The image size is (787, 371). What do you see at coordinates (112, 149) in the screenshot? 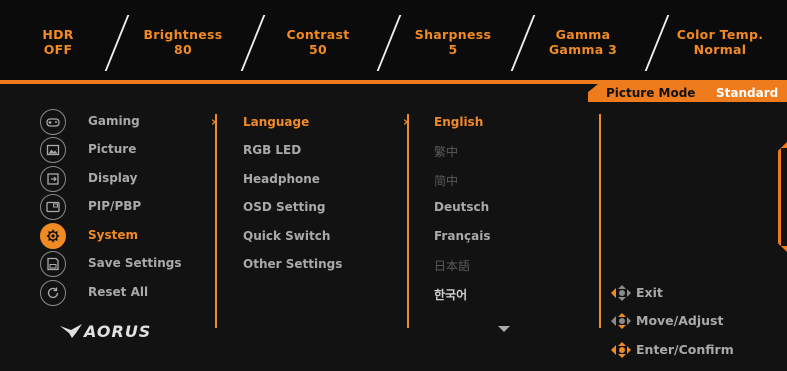
I see `menu-item-label: Picture` at bounding box center [112, 149].